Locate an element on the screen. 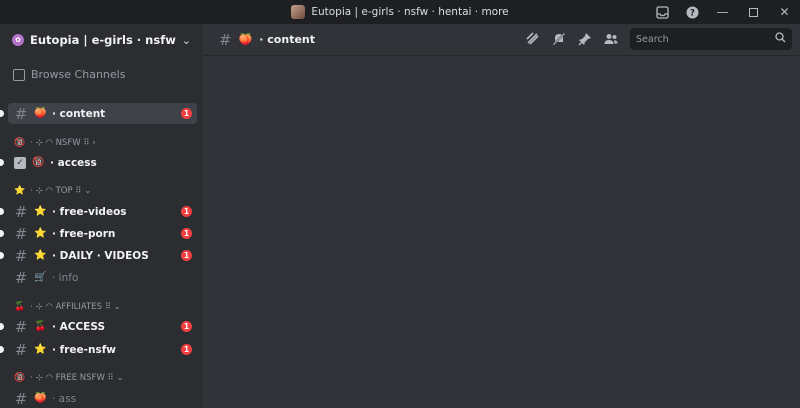 The width and height of the screenshot is (800, 408). channel-header: # 🍑 · content Search is located at coordinates (501, 40).